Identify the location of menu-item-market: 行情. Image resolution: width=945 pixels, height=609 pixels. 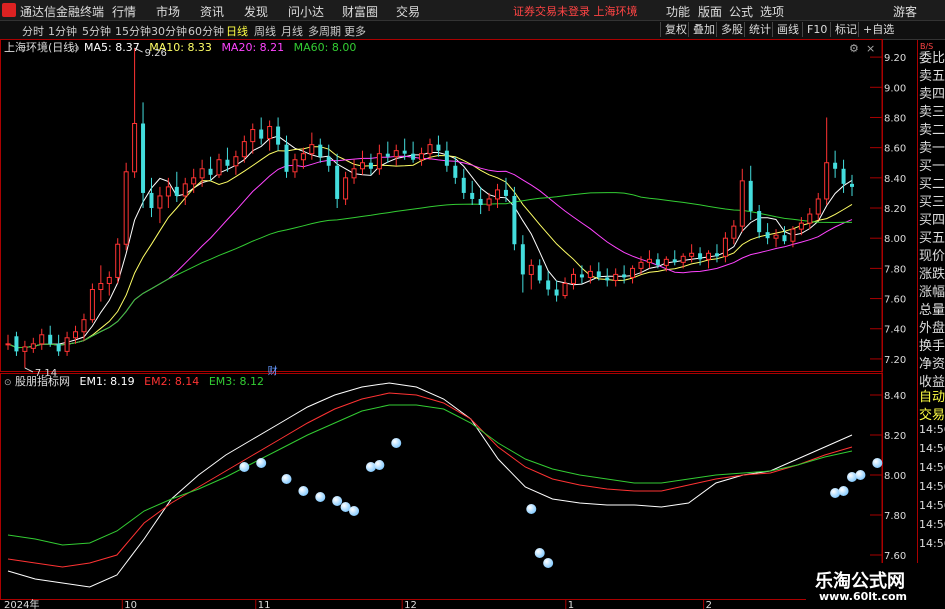
(124, 11).